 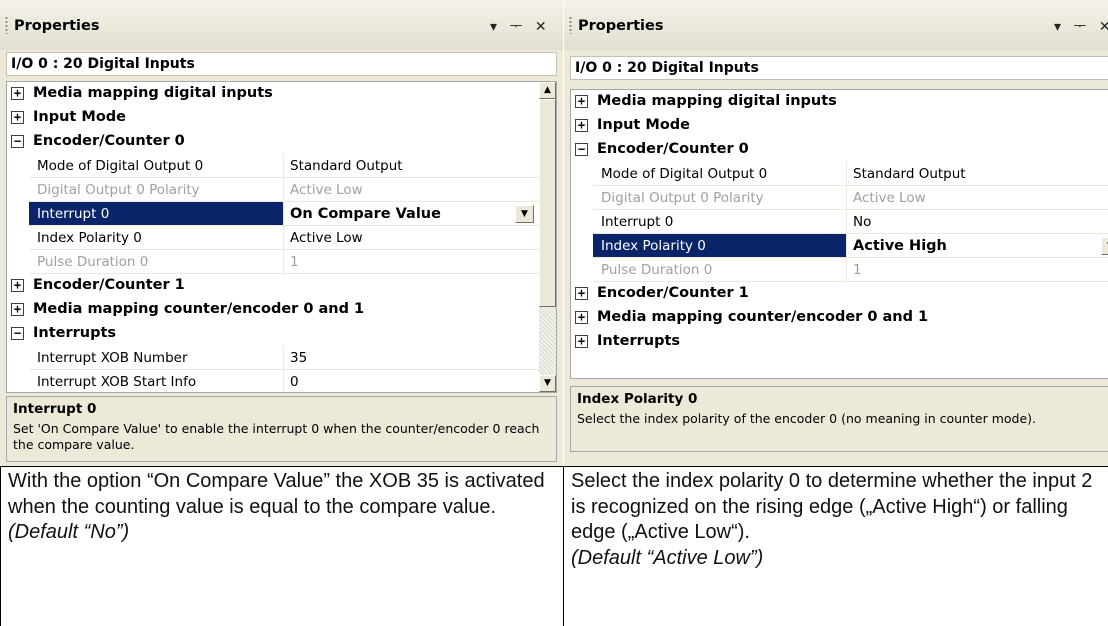 I want to click on property-value-dropdown: Active High, so click(x=977, y=246).